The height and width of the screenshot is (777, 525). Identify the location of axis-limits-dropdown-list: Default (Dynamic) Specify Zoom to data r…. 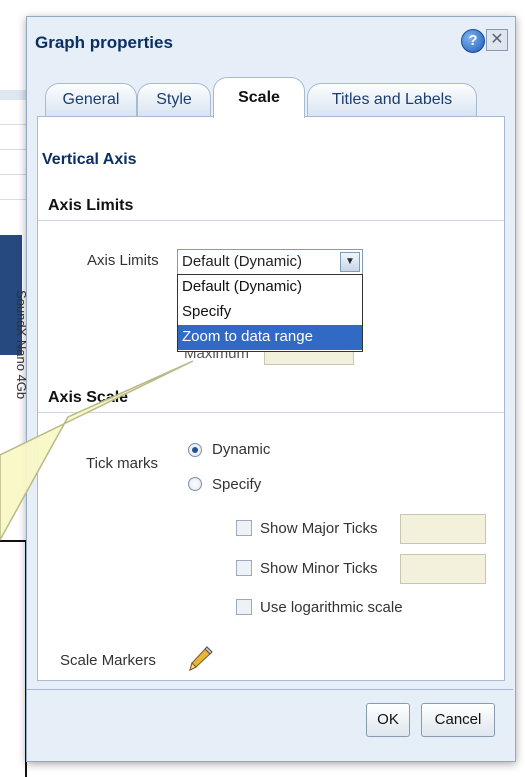
(270, 313).